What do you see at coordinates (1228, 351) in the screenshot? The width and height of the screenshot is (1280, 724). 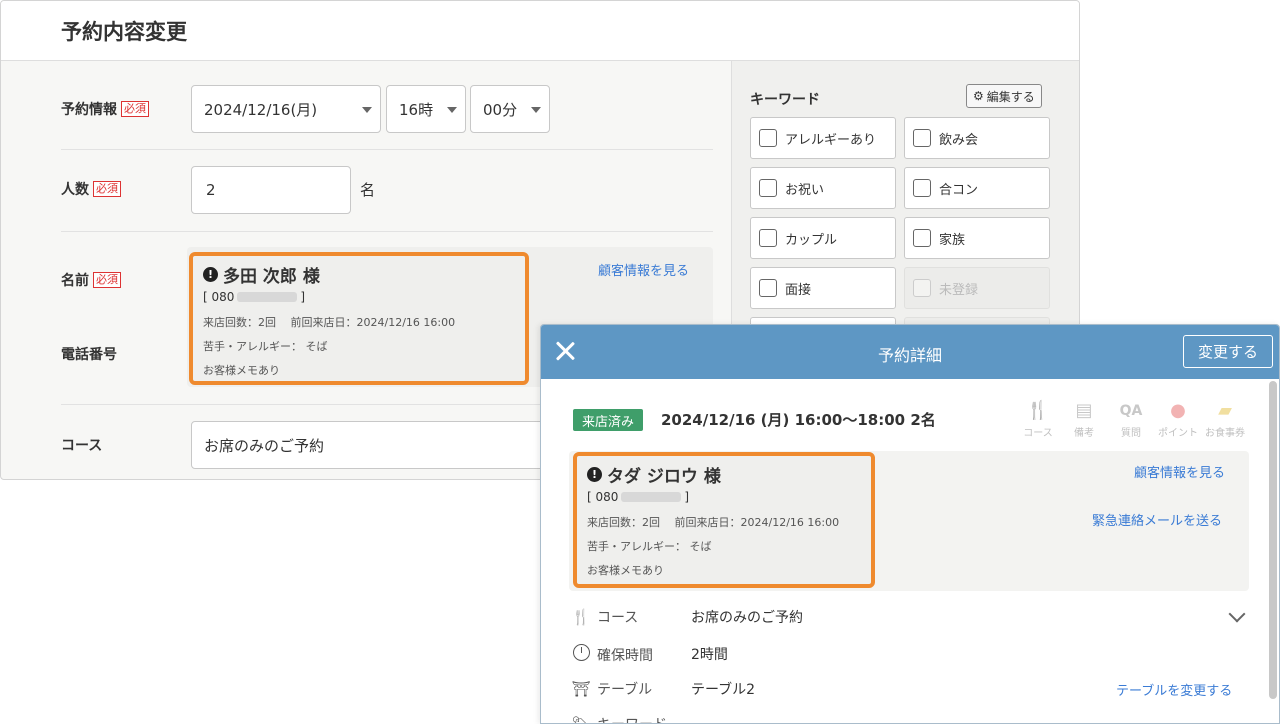 I see `change-button: 変更する` at bounding box center [1228, 351].